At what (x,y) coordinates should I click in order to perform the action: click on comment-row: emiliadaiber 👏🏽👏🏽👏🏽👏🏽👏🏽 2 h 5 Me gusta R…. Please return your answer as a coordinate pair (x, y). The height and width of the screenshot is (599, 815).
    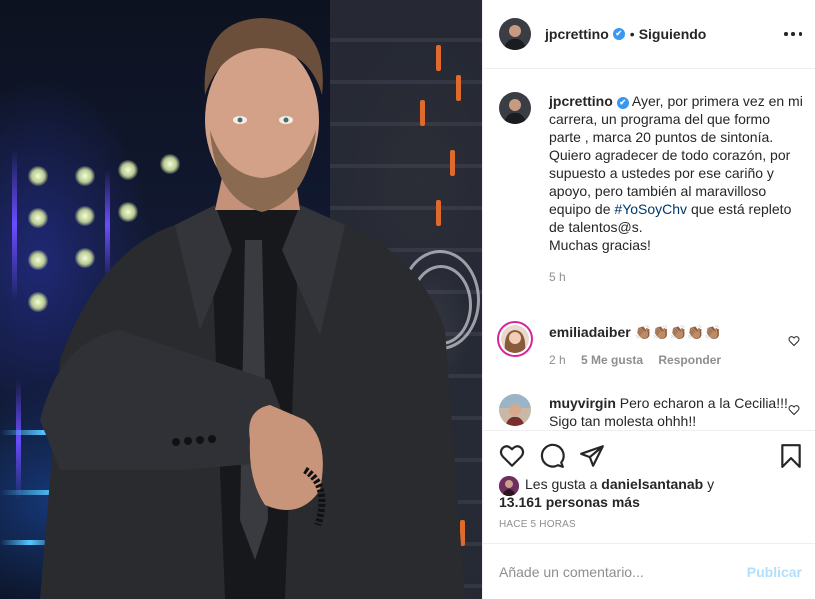
    Looking at the image, I should click on (650, 345).